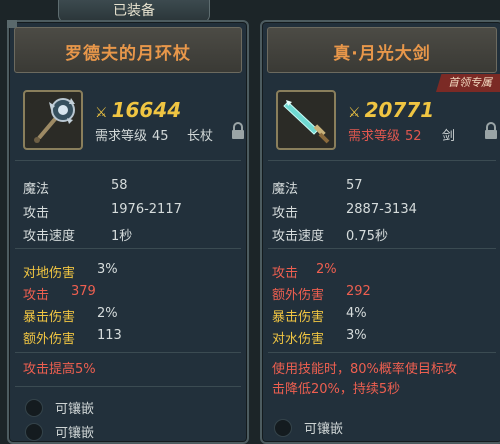 This screenshot has height=444, width=500. I want to click on bonus-value: 292, so click(358, 291).